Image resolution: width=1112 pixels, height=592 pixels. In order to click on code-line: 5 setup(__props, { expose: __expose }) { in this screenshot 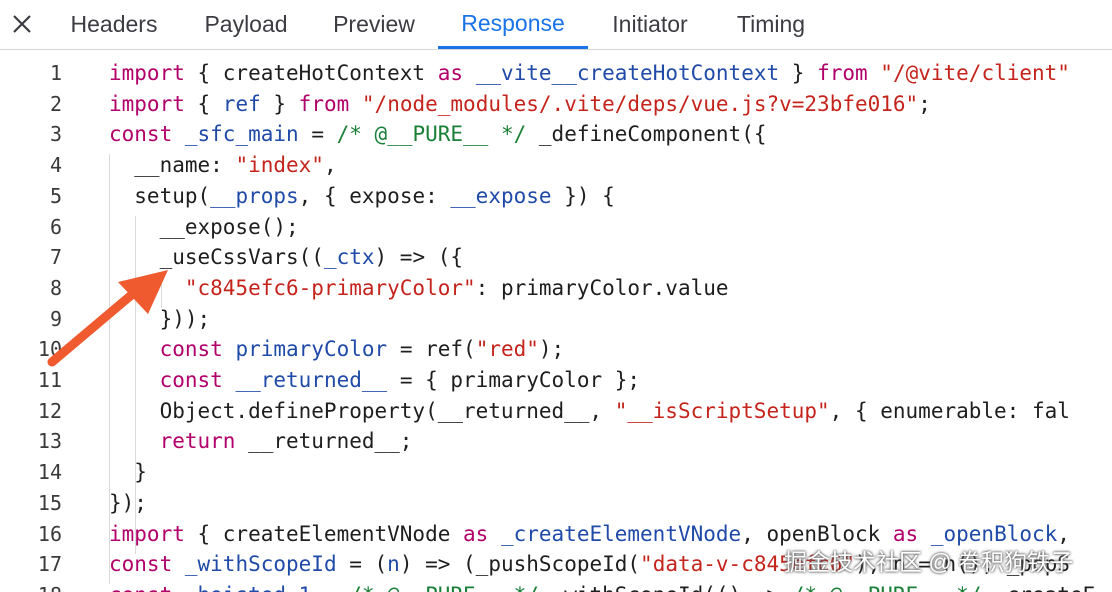, I will do `click(556, 196)`.